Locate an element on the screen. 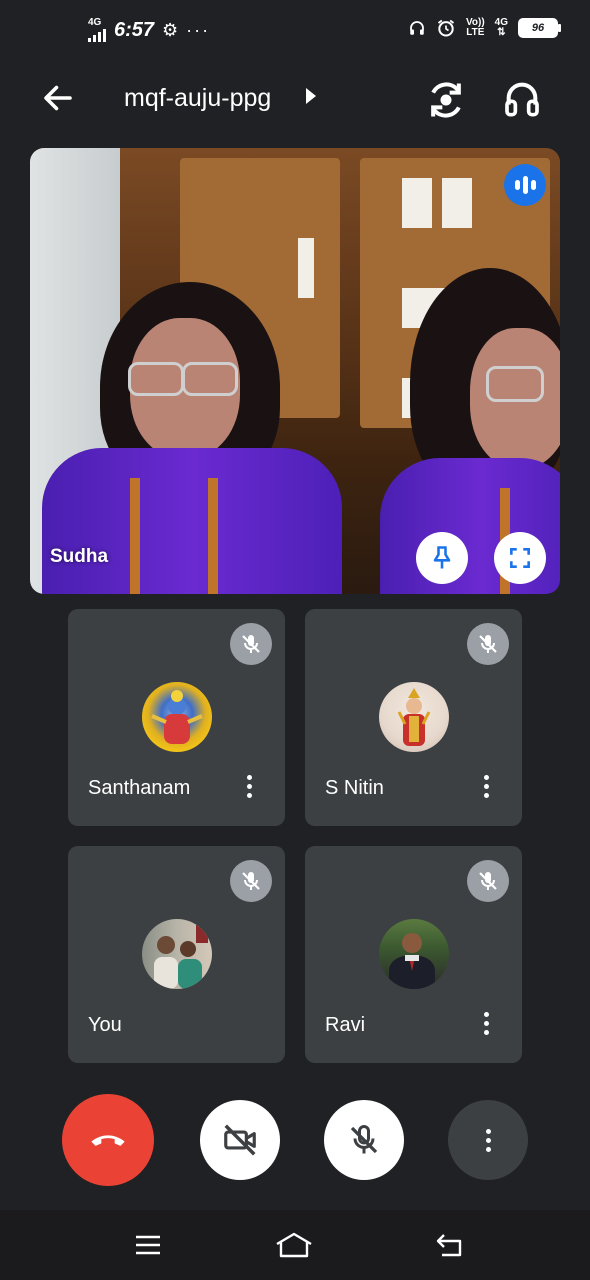 Image resolution: width=590 pixels, height=1280 pixels. participant-tile: Ravi is located at coordinates (413, 954).